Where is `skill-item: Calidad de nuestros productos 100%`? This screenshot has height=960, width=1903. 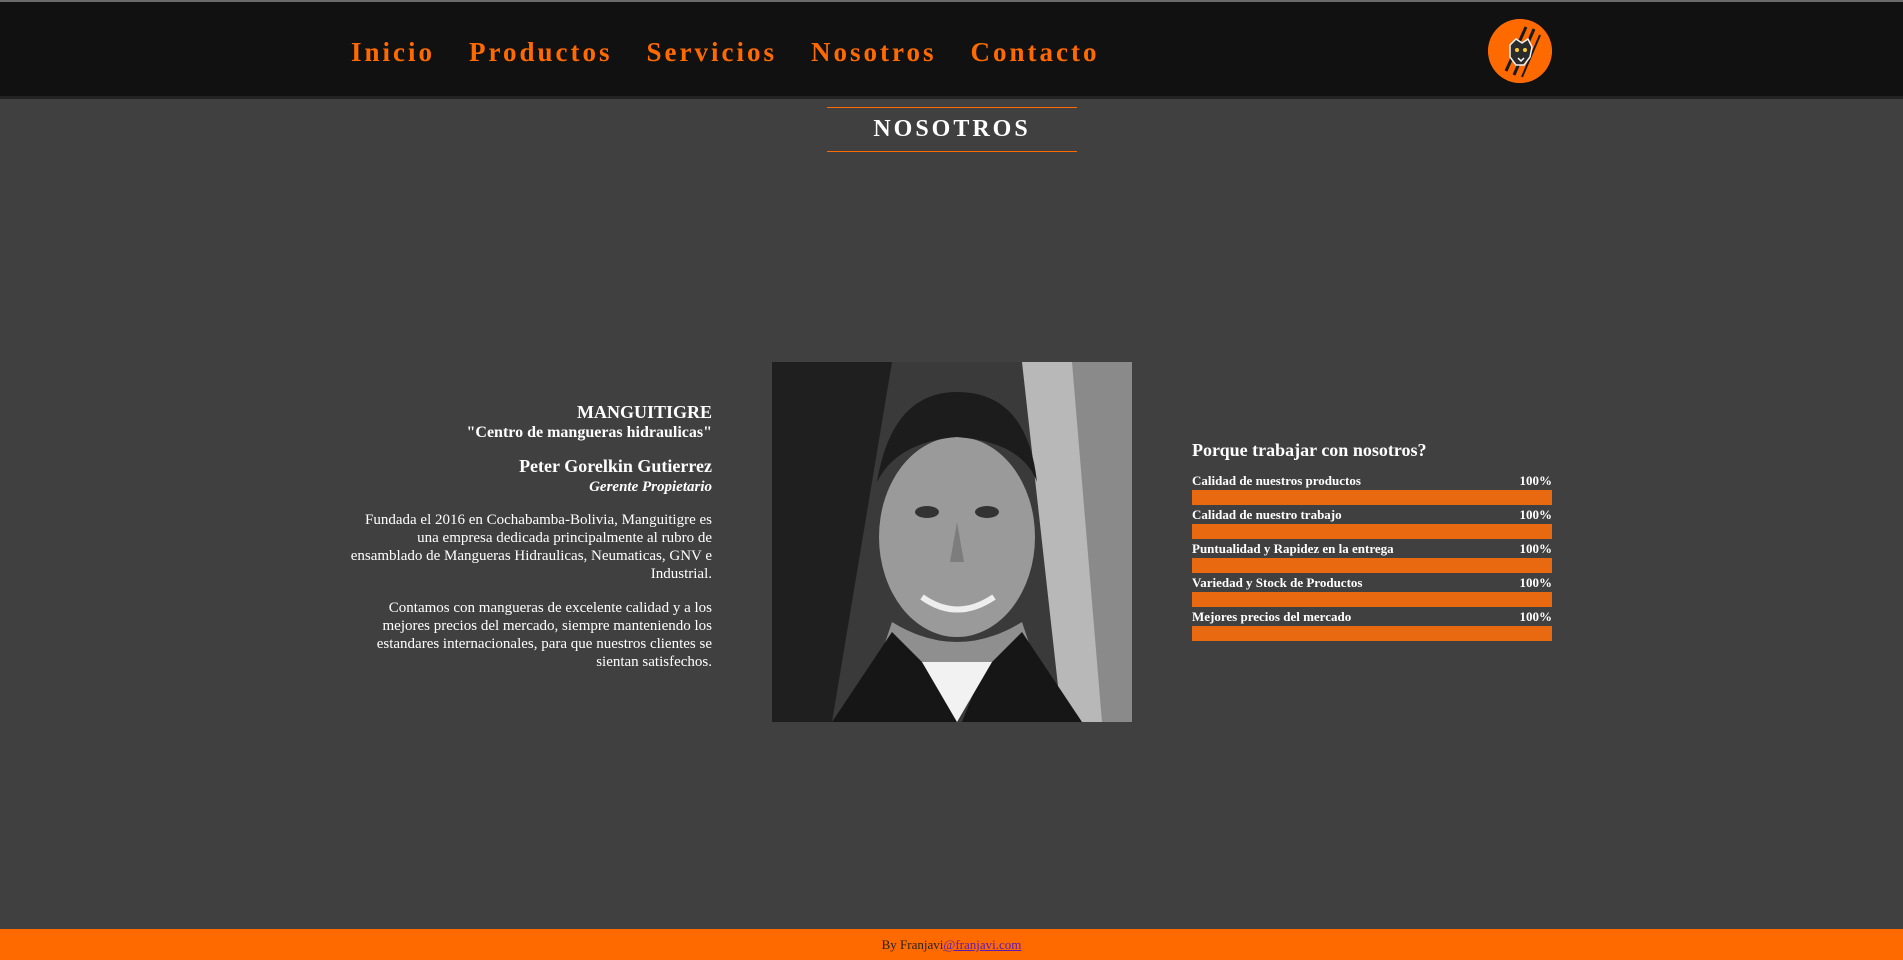 skill-item: Calidad de nuestros productos 100% is located at coordinates (1372, 489).